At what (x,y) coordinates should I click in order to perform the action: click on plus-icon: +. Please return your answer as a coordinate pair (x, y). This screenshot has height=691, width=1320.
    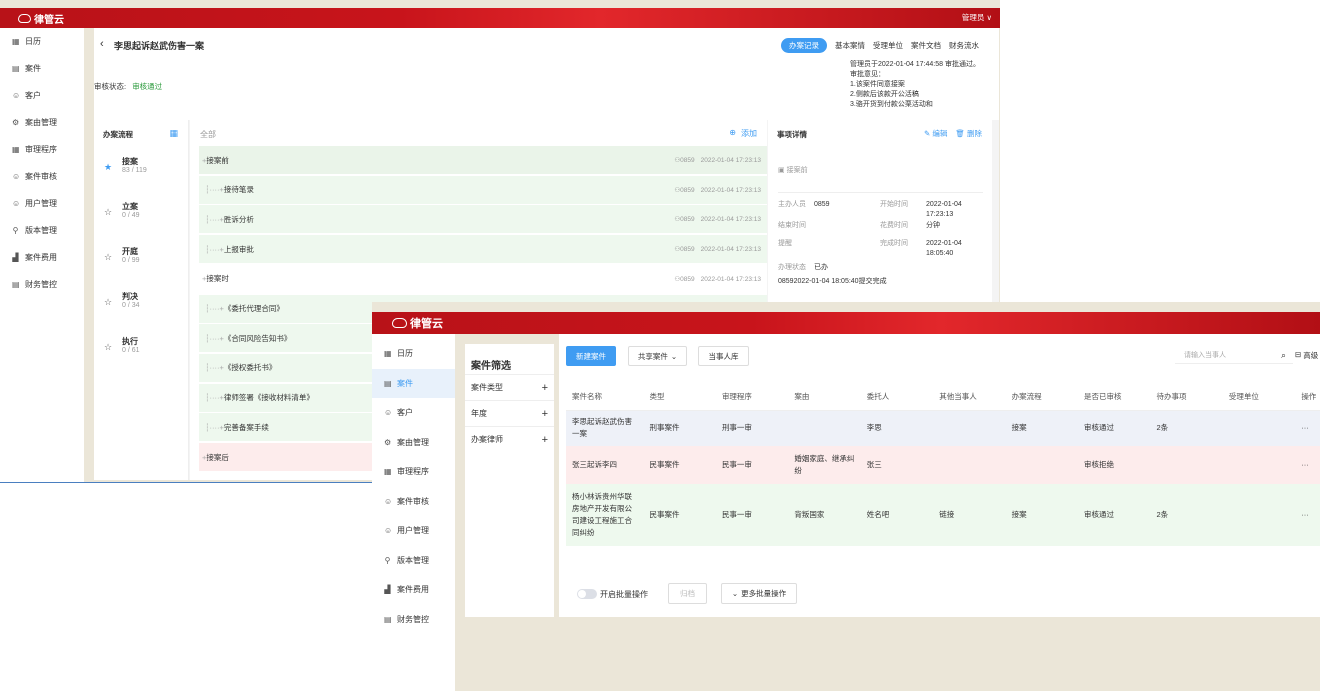
    Looking at the image, I should click on (544, 439).